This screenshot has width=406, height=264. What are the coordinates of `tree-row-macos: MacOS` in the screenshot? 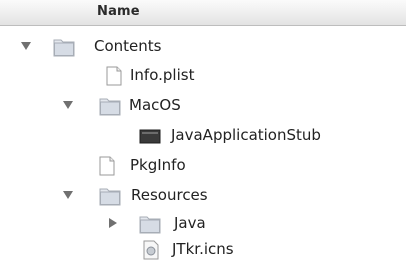 It's located at (203, 106).